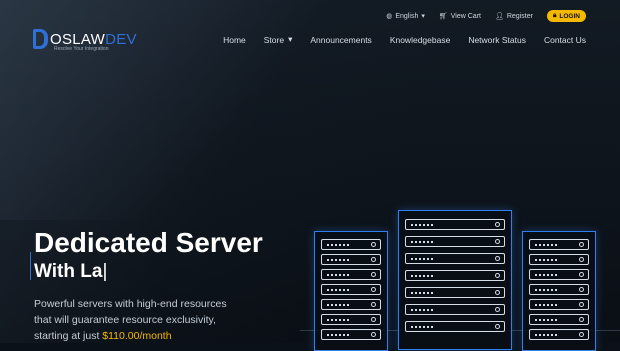 The image size is (620, 351). Describe the element at coordinates (78, 39) in the screenshot. I see `brand-name-part1: OSLAW` at that location.